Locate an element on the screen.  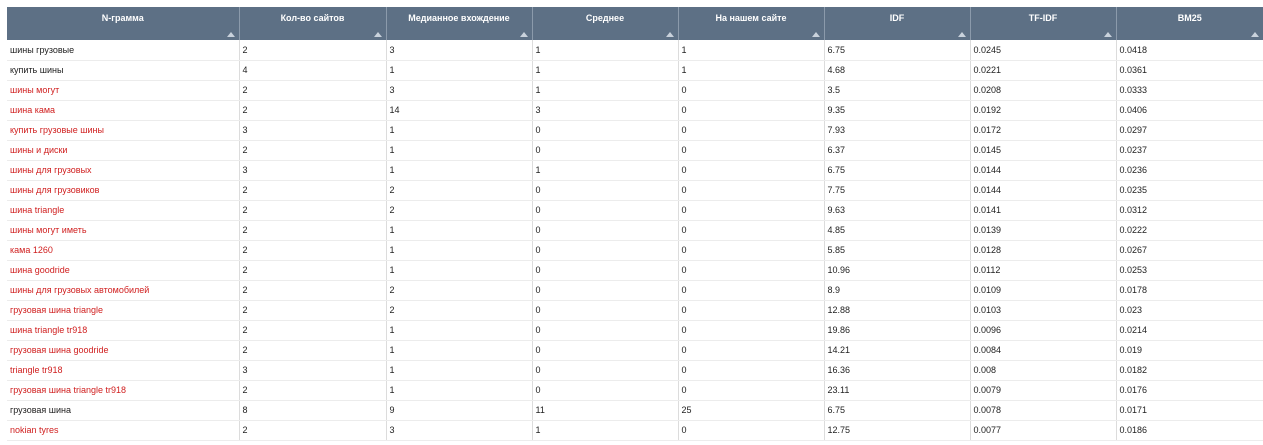
ngram-link: шины для грузовых is located at coordinates (123, 170).